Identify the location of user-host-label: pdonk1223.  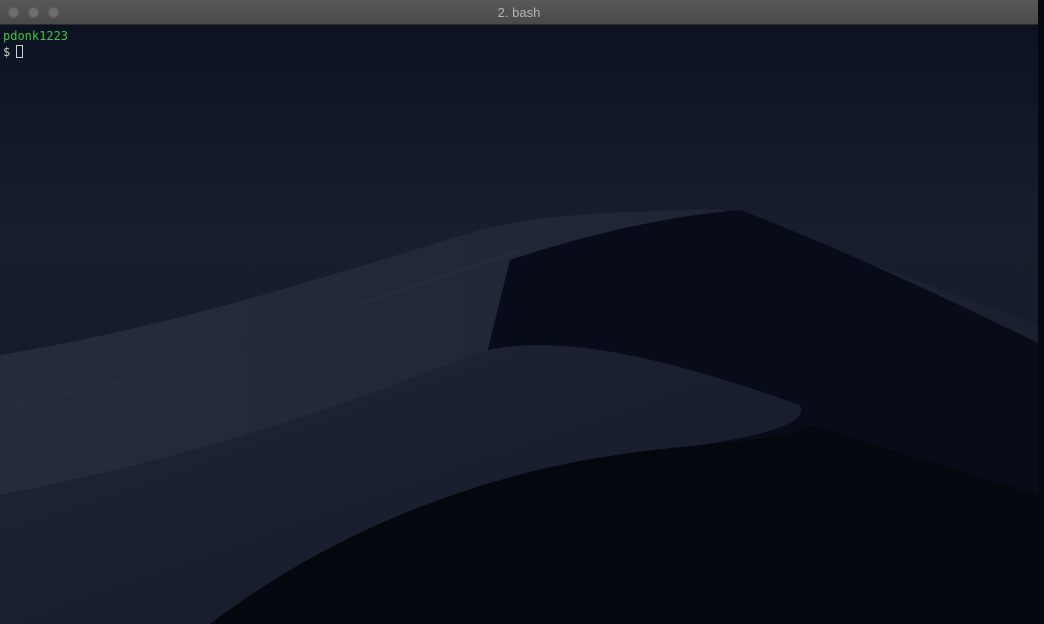
(36, 36).